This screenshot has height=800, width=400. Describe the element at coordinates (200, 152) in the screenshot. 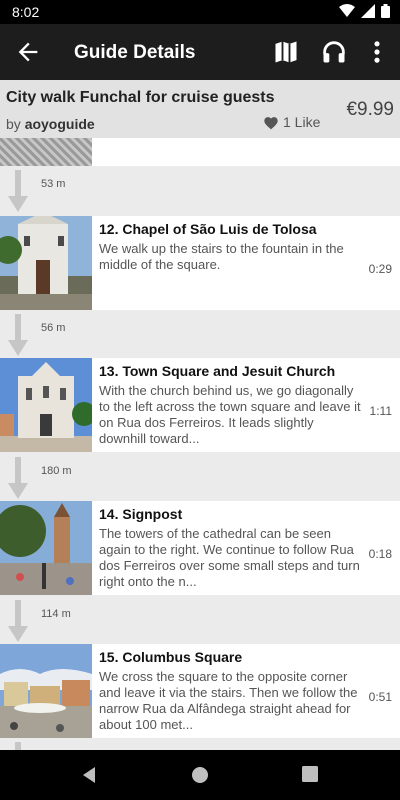

I see `list-item-partial` at that location.